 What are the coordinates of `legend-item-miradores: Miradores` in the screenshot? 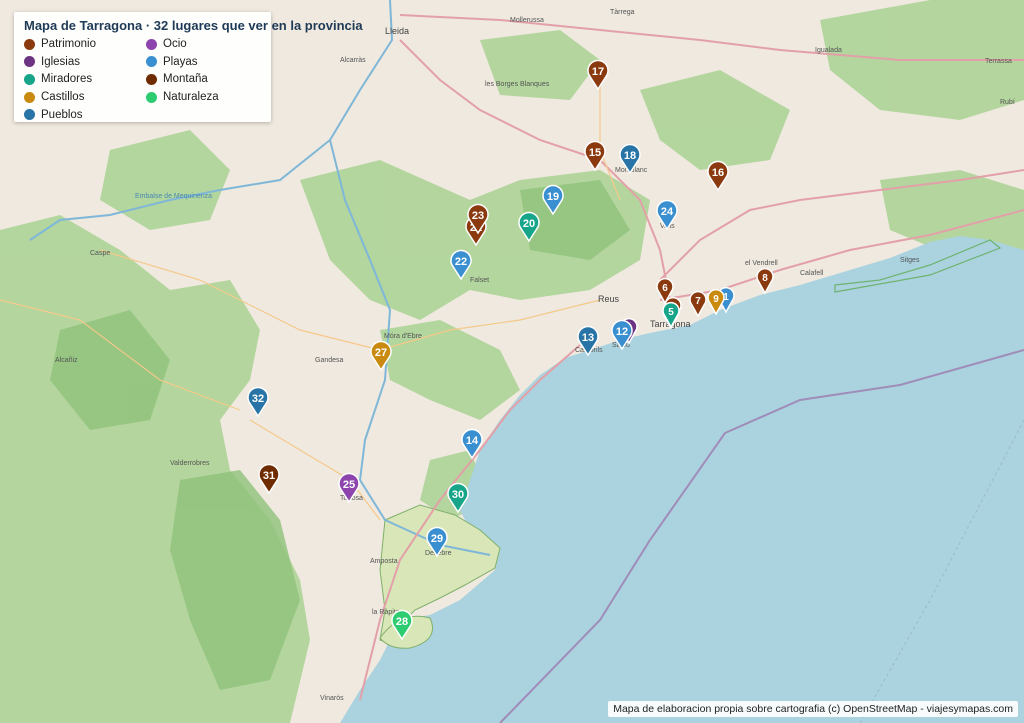 It's located at (85, 79).